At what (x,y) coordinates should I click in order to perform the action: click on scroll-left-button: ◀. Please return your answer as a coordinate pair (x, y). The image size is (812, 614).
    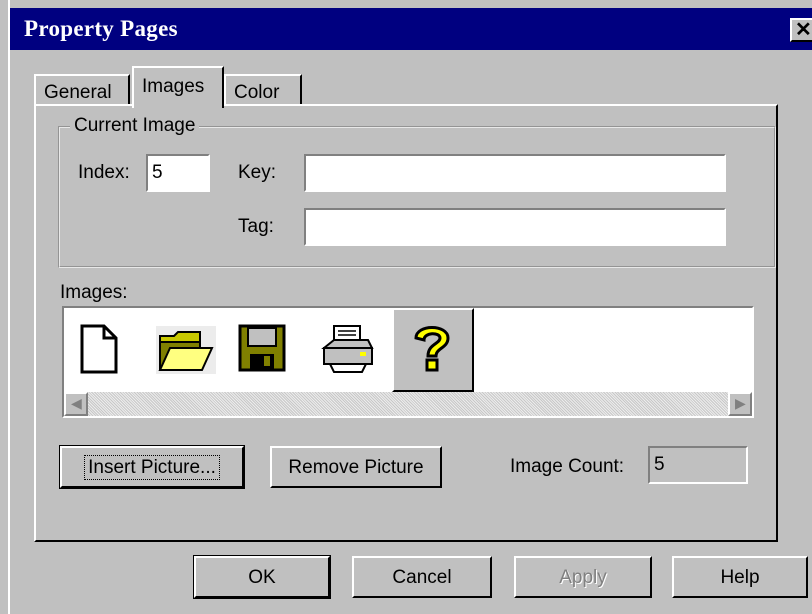
    Looking at the image, I should click on (76, 404).